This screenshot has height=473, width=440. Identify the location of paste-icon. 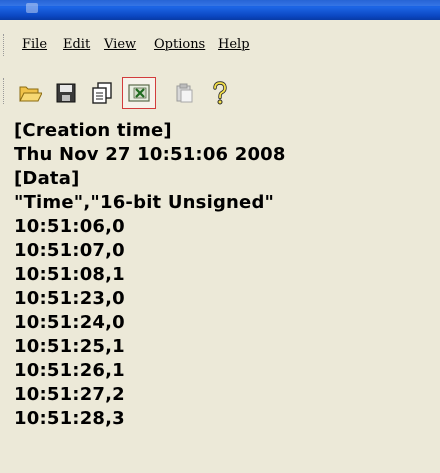
(184, 93).